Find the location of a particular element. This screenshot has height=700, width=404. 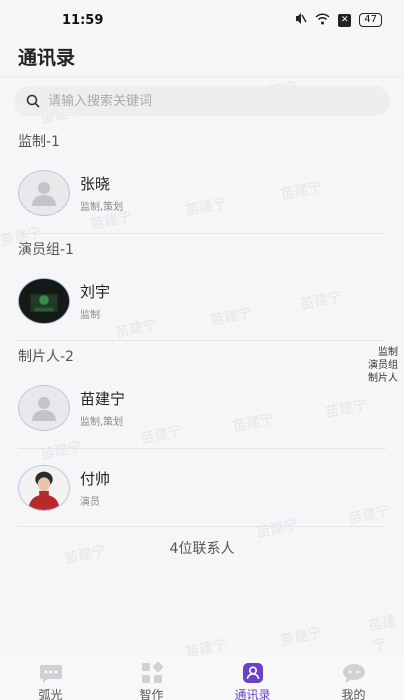

search-input is located at coordinates (198, 101).